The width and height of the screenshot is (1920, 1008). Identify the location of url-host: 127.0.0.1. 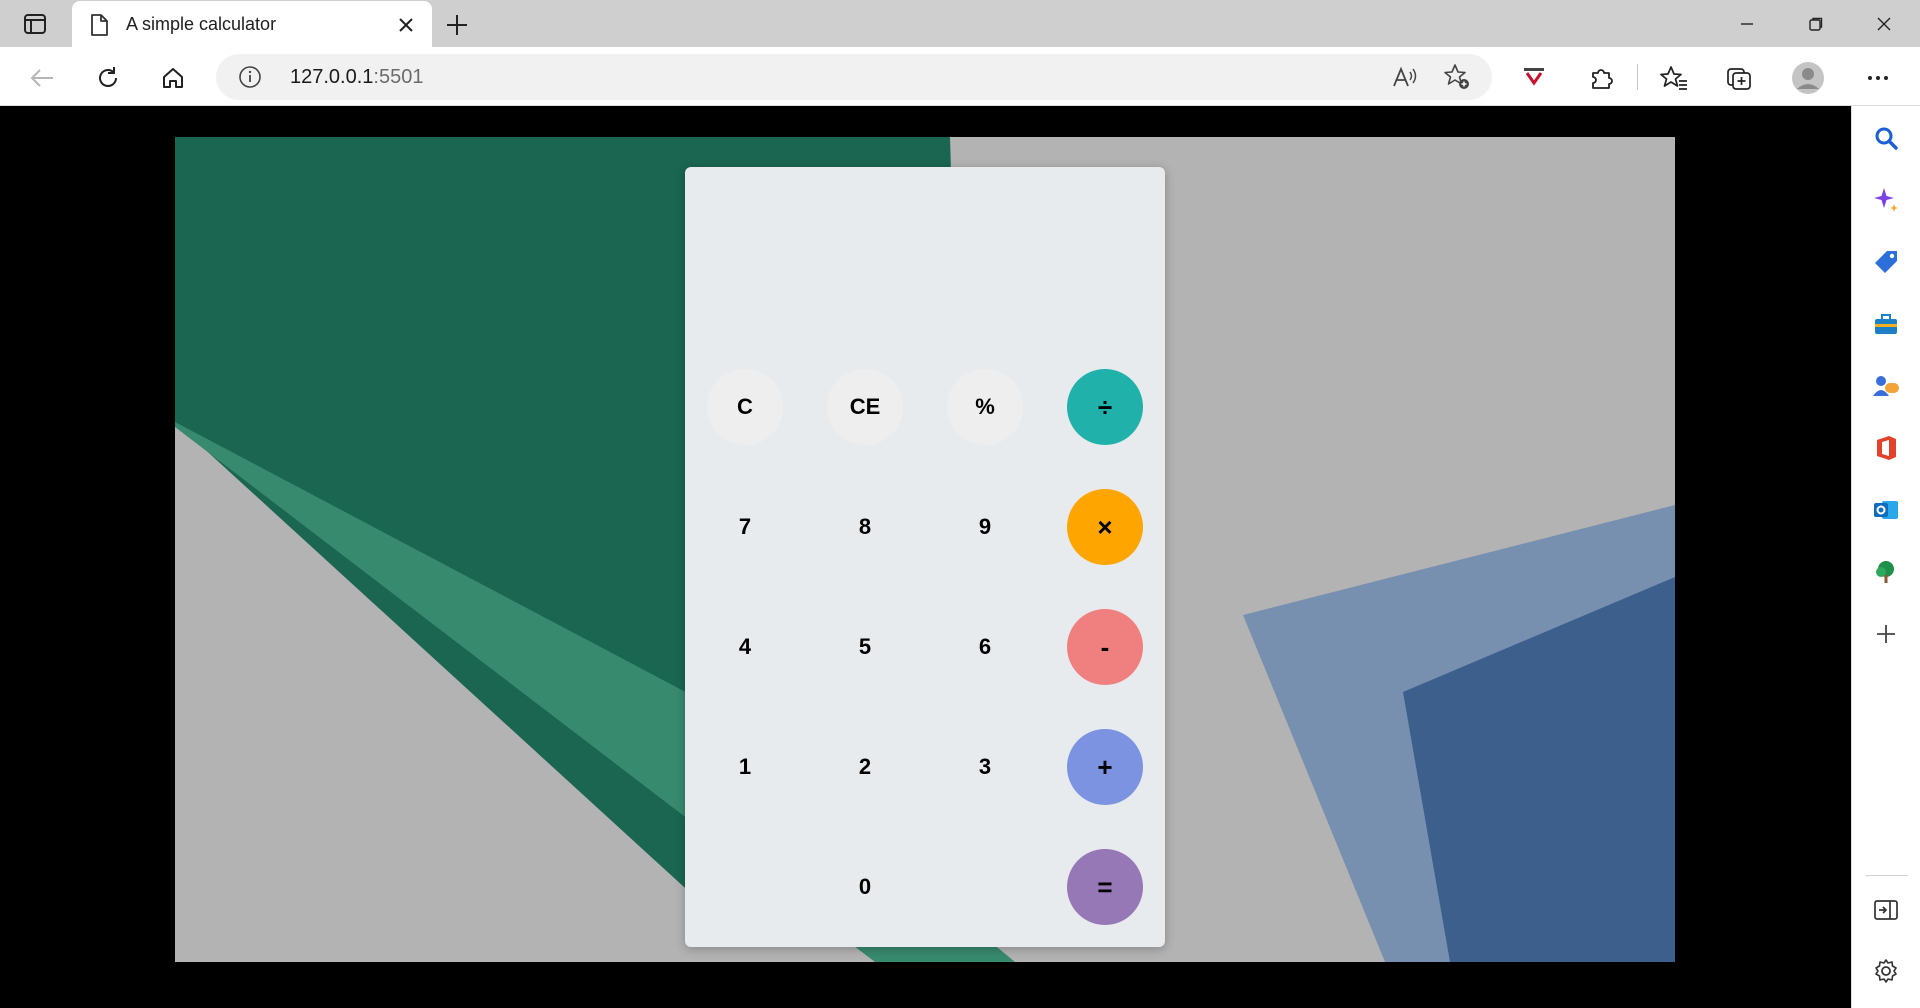
(332, 77).